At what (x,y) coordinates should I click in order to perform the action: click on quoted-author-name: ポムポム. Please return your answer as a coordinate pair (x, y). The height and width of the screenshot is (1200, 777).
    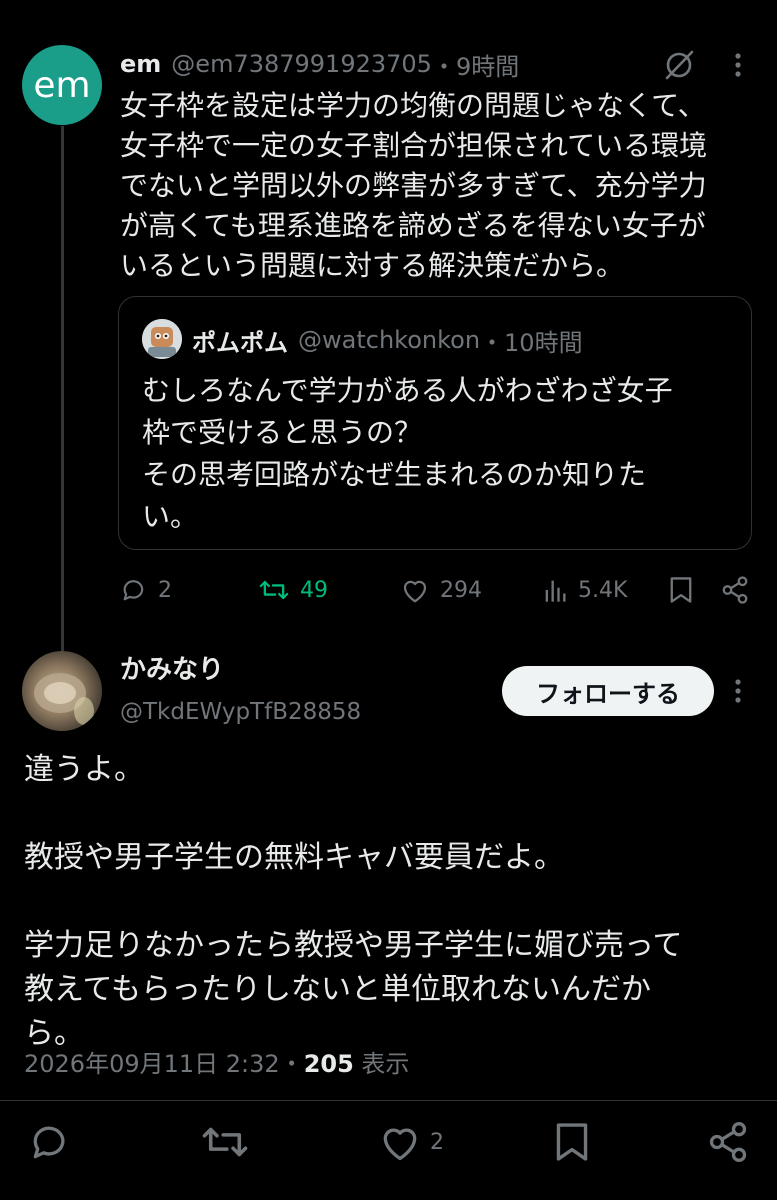
    Looking at the image, I should click on (240, 342).